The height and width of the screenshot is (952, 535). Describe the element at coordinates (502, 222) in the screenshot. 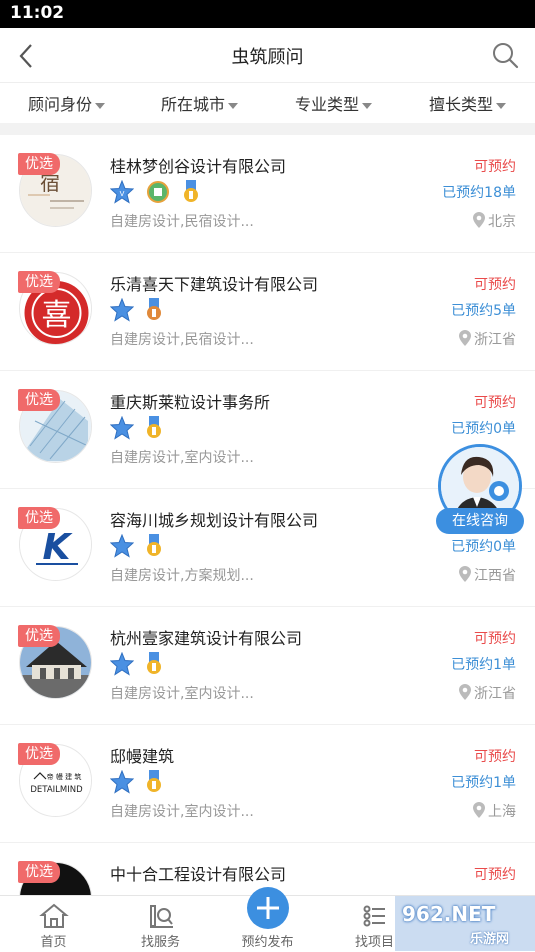

I see `location-text: 北京` at that location.